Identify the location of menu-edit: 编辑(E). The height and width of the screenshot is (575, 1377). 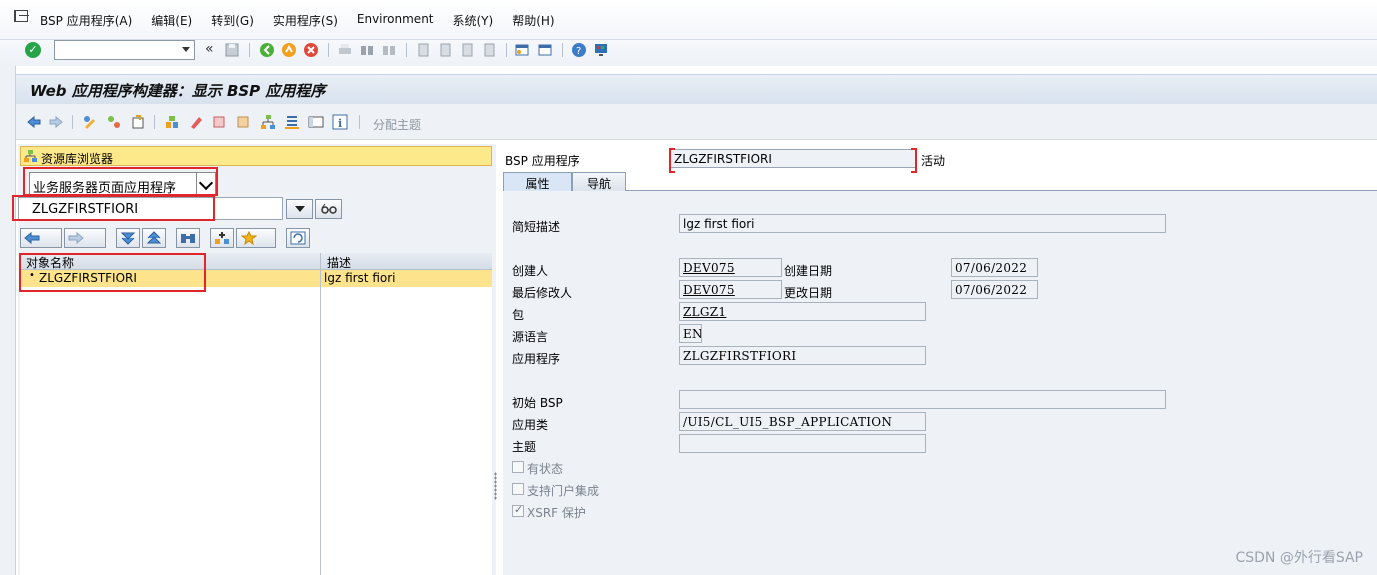
(171, 20).